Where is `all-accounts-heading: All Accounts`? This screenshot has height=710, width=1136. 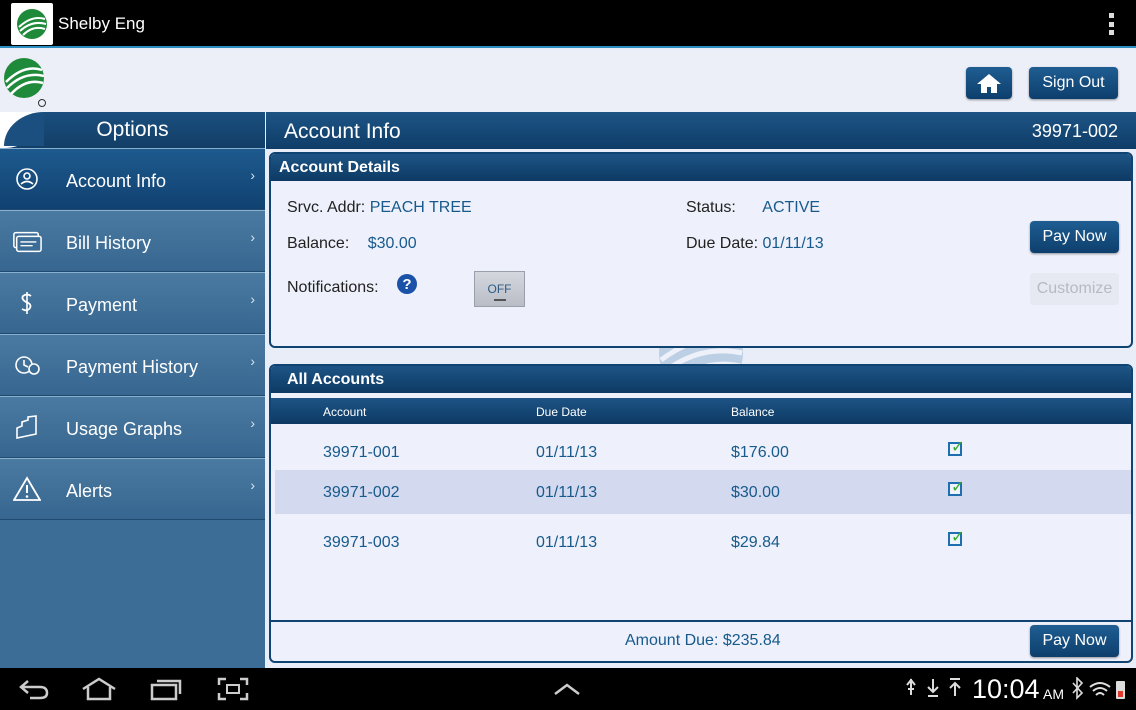
all-accounts-heading: All Accounts is located at coordinates (701, 379).